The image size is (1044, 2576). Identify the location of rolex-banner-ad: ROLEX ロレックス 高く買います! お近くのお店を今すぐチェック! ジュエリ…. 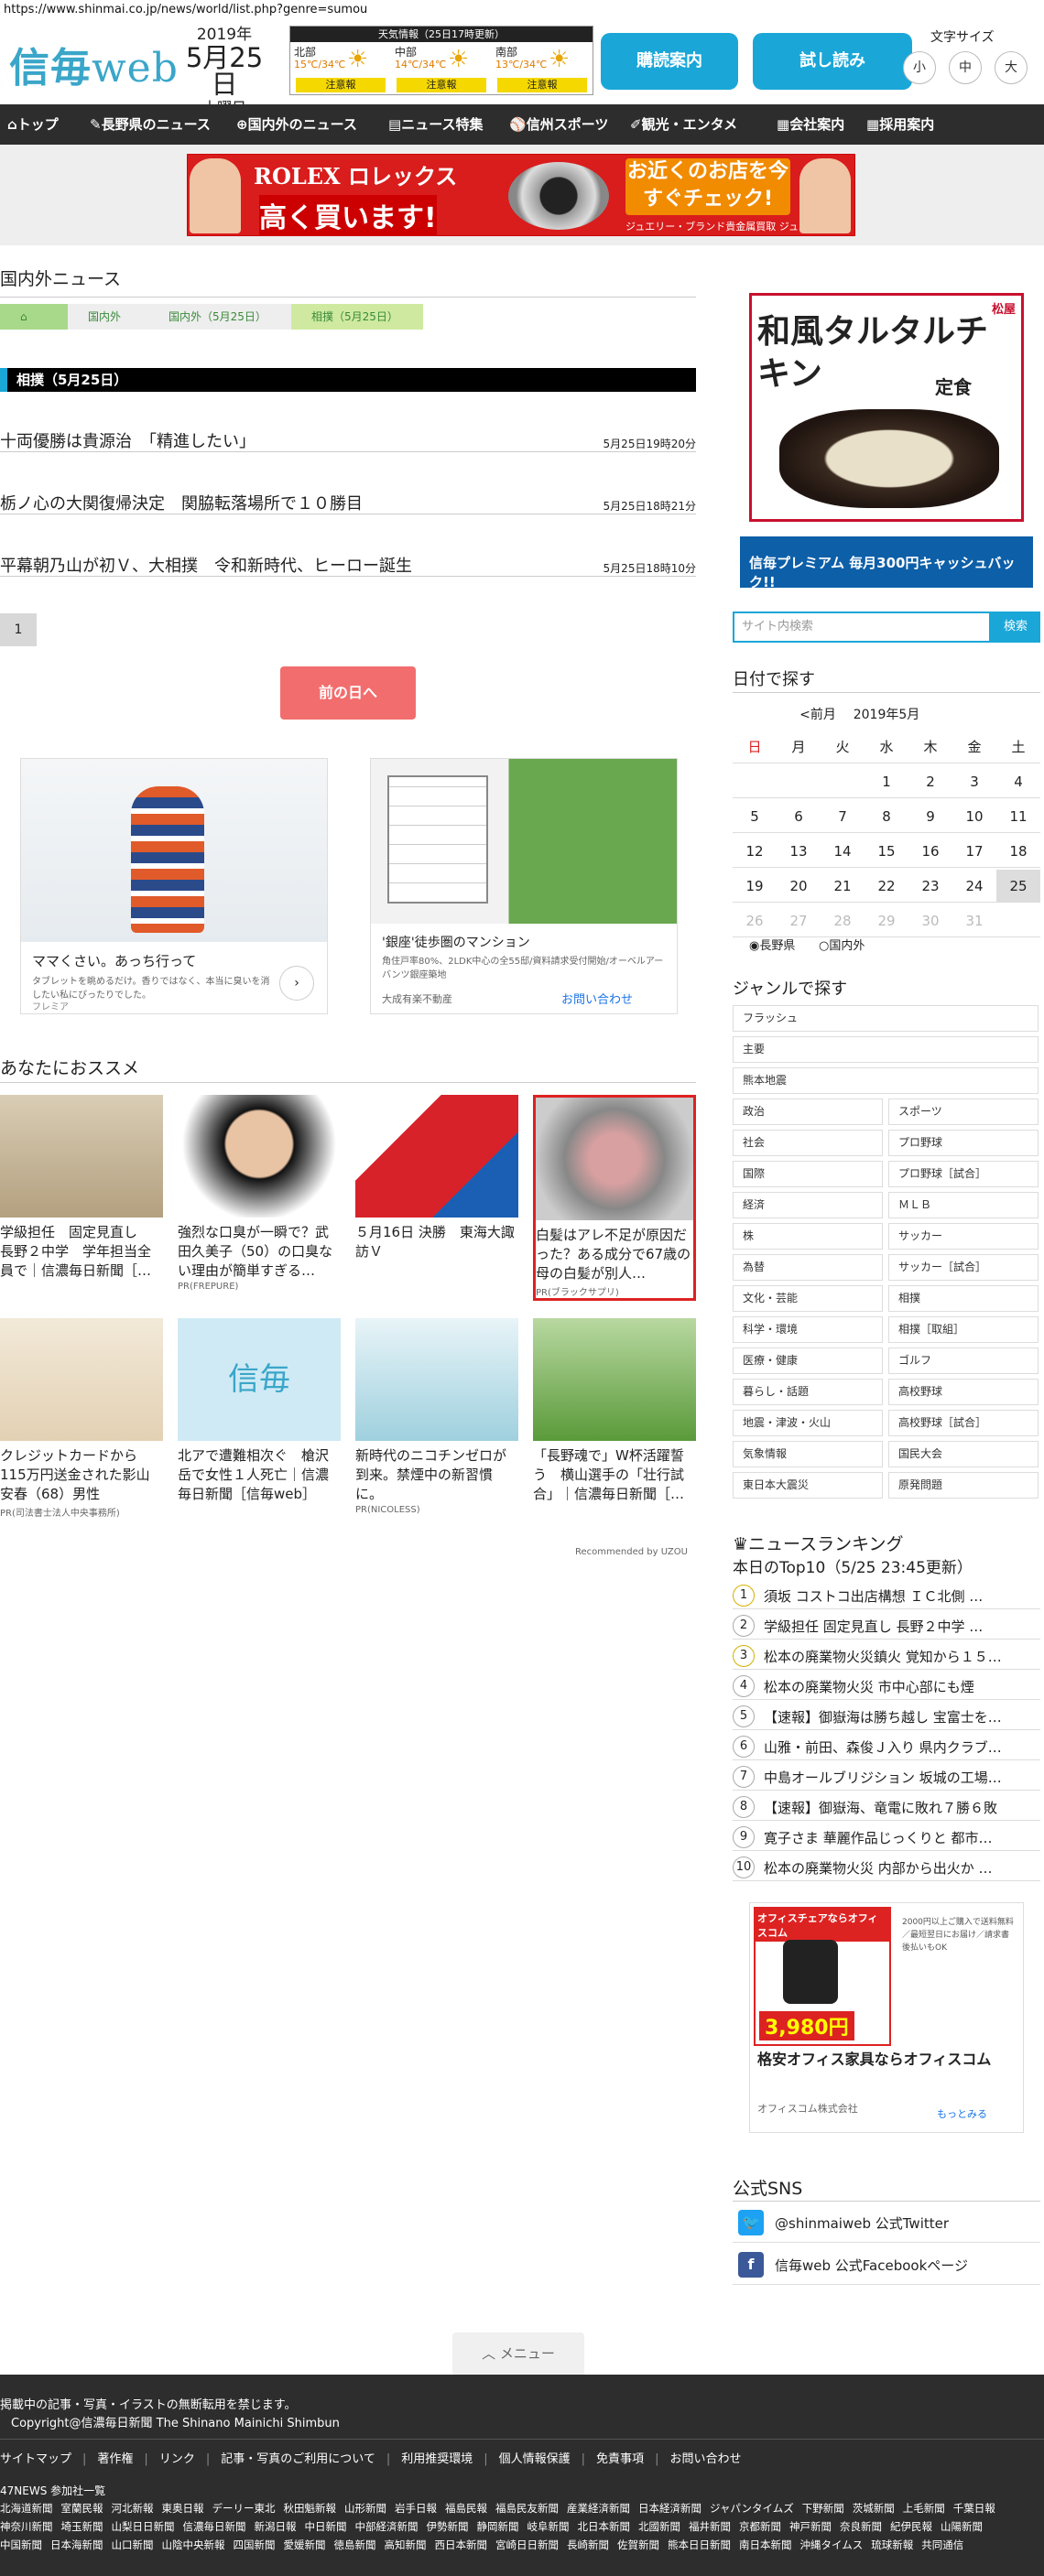
(521, 195).